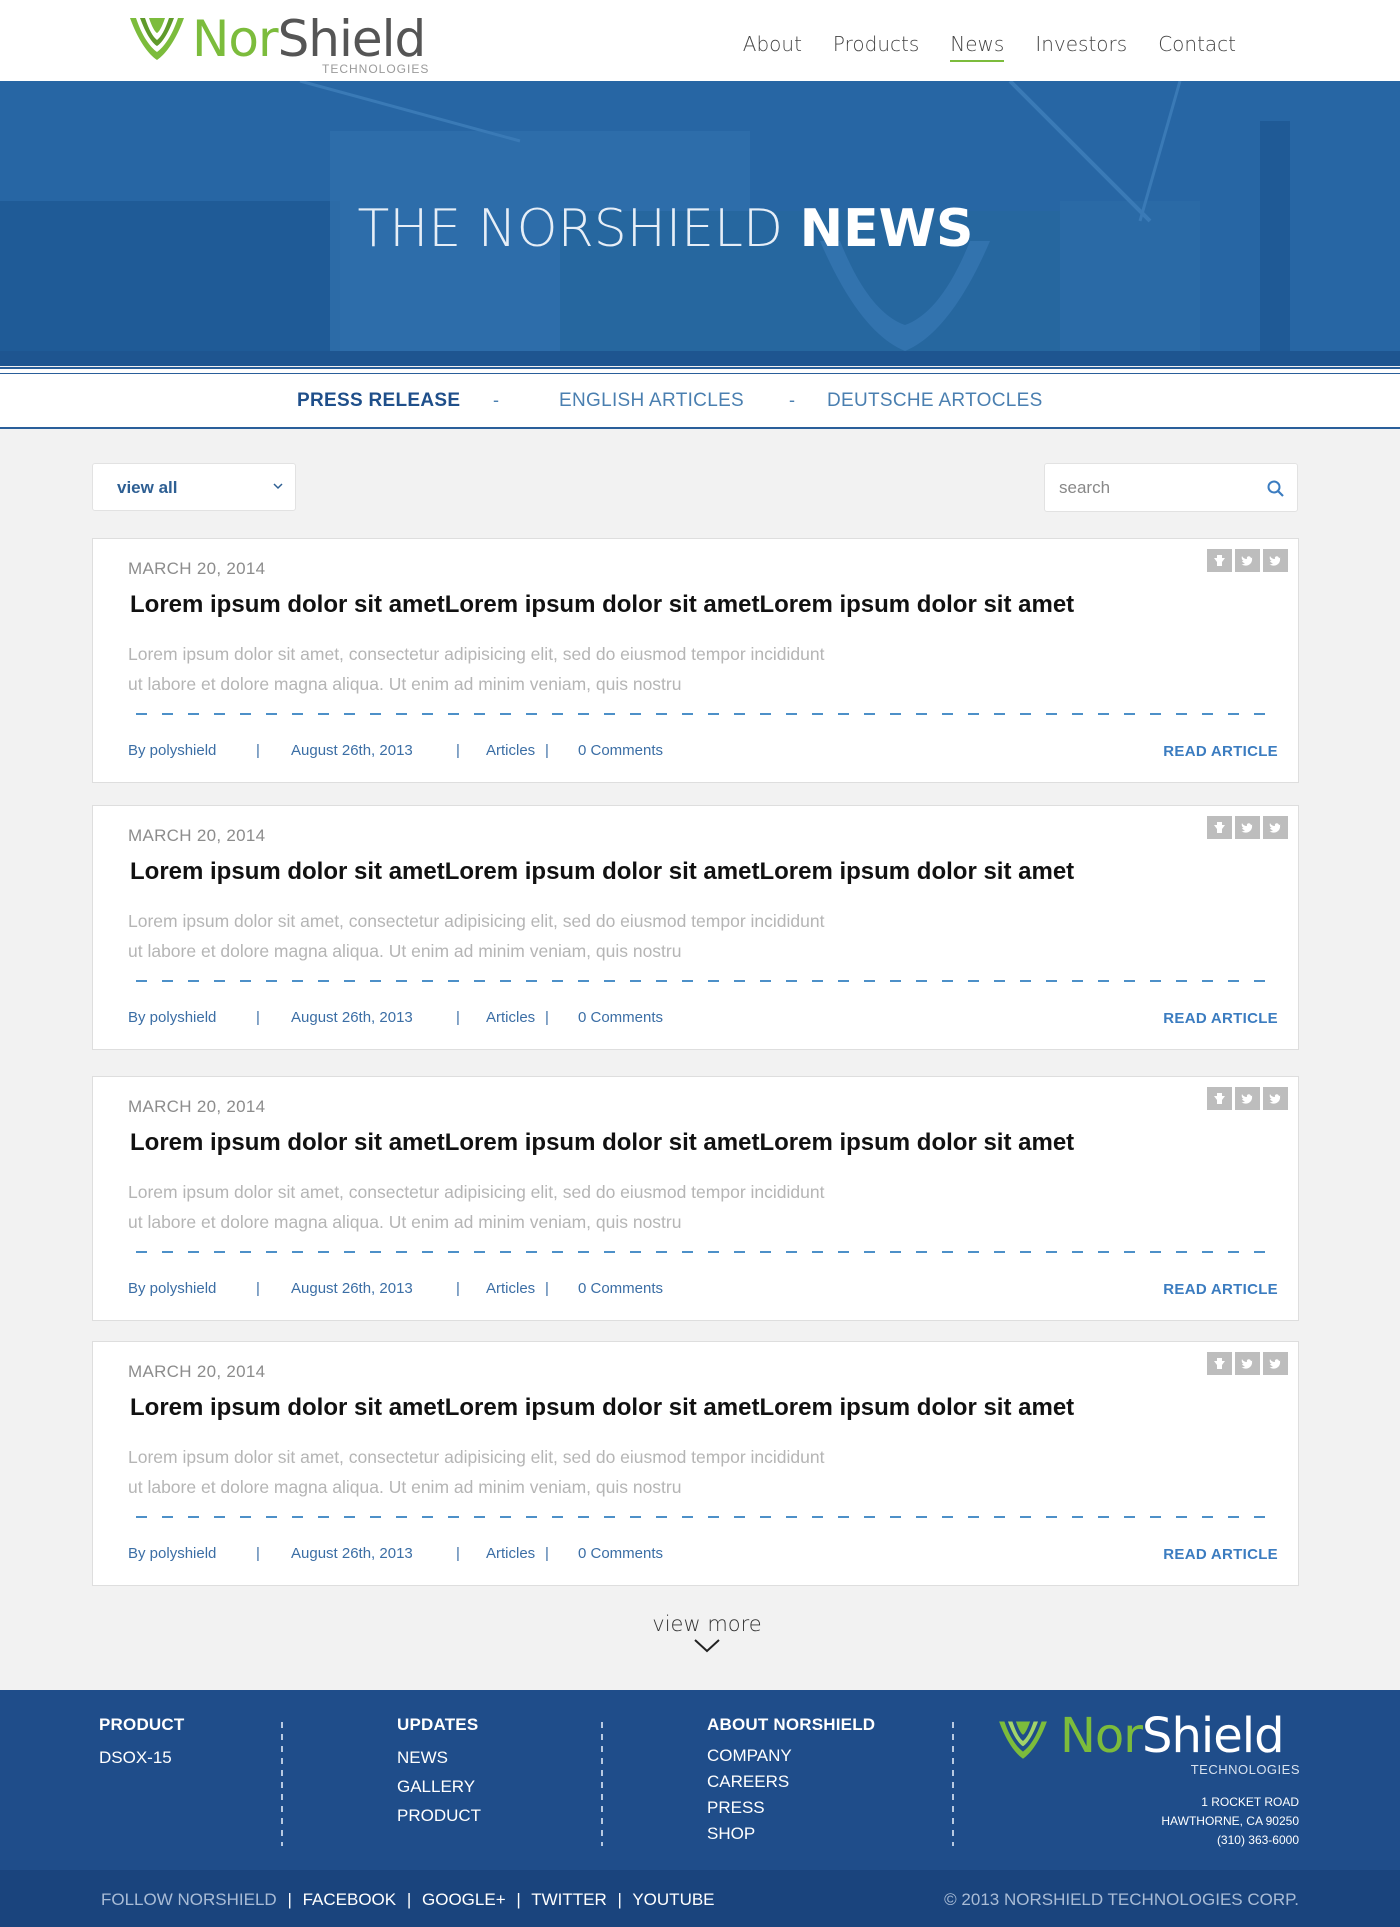 Image resolution: width=1400 pixels, height=1927 pixels. I want to click on hero-banner: THE NORSHIELD NEWS, so click(700, 223).